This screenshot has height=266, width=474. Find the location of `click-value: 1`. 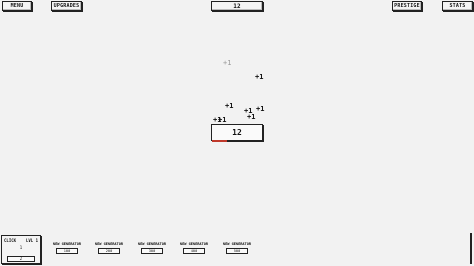

click-value: 1 is located at coordinates (21, 247).